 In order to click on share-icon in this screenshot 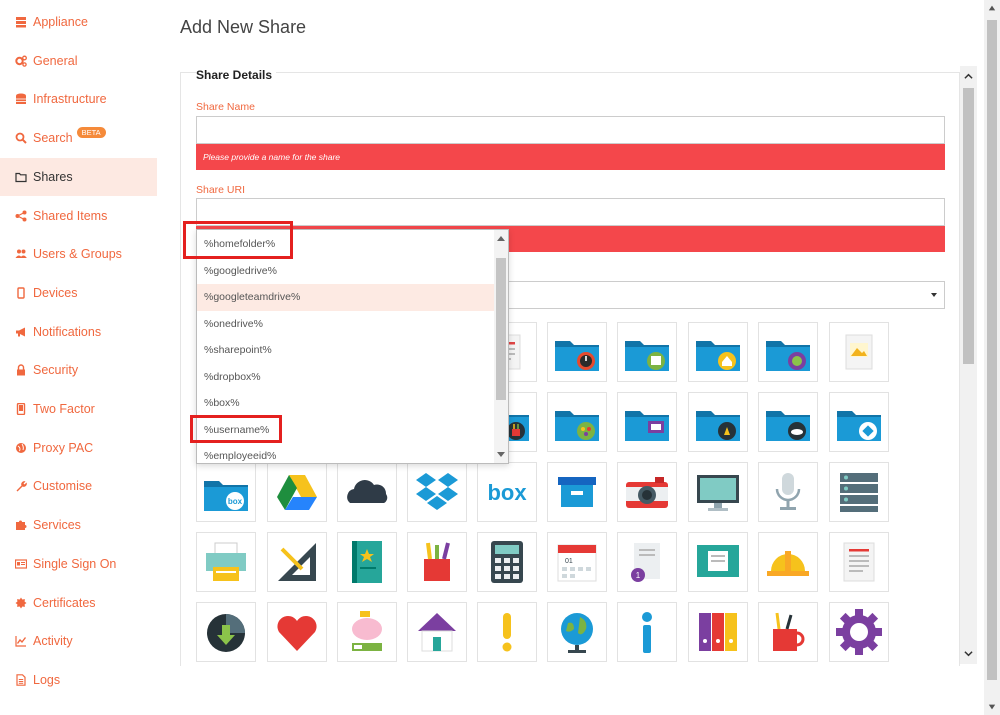, I will do `click(21, 216)`.